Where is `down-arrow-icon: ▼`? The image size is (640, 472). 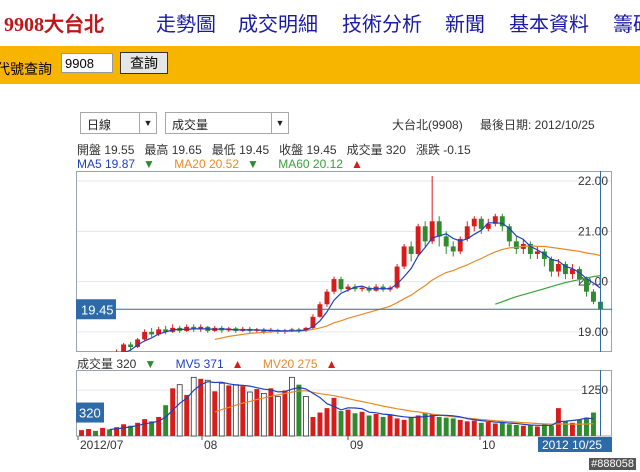
down-arrow-icon: ▼ is located at coordinates (253, 164).